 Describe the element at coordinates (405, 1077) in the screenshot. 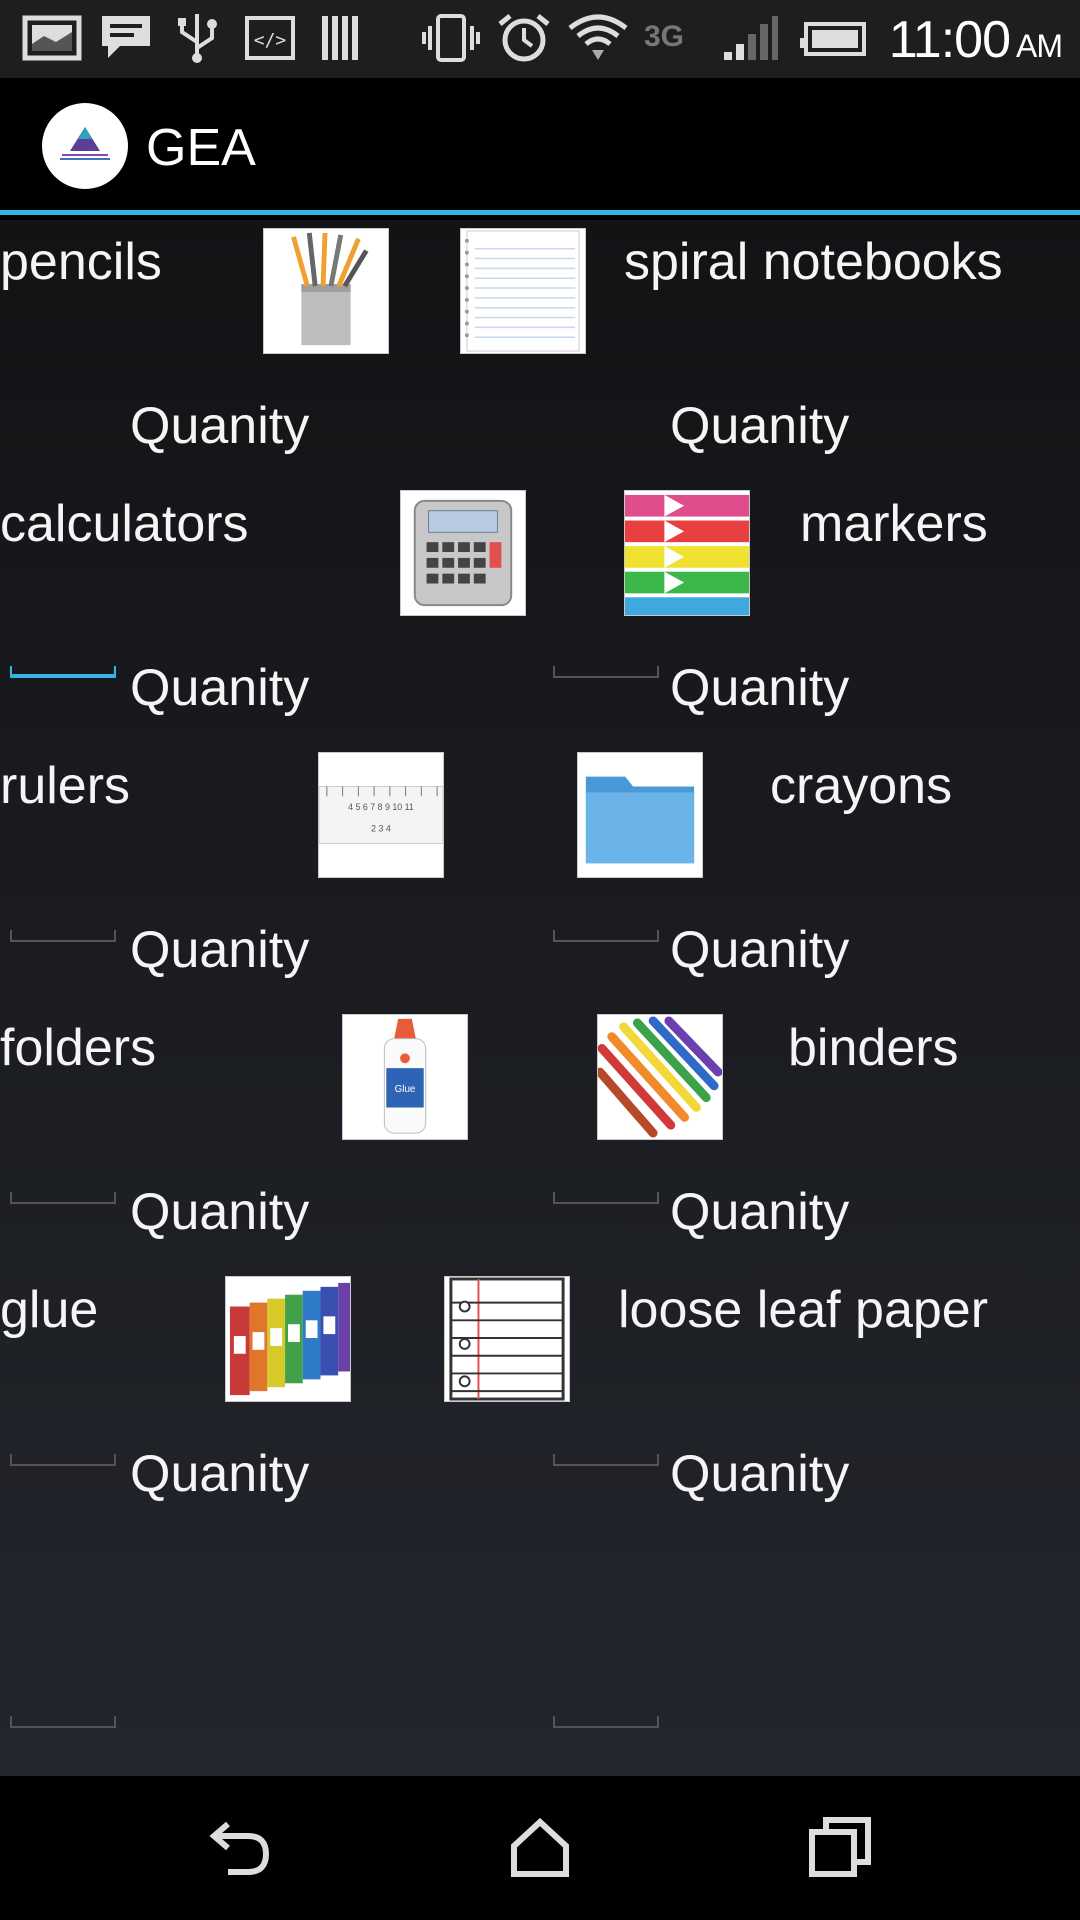

I see `glue-bottle-image: Glue` at that location.